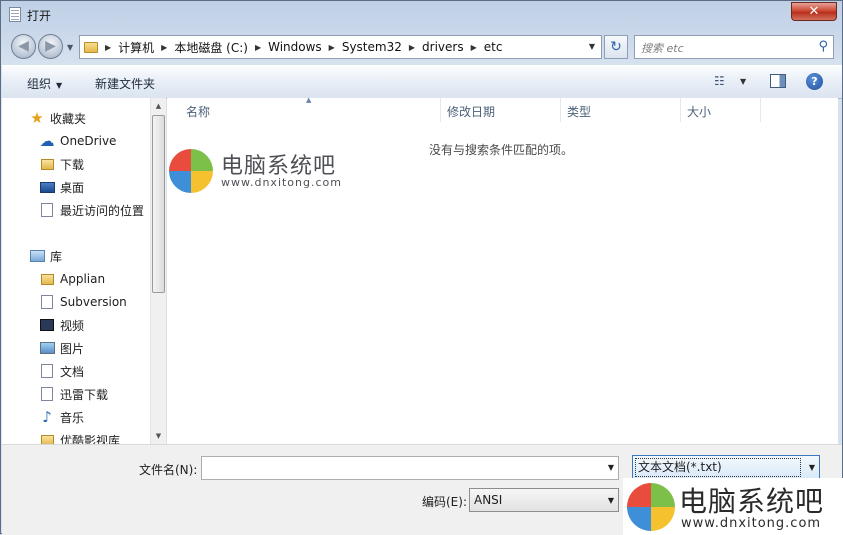  I want to click on sidebar-item-label: 桌面, so click(72, 187).